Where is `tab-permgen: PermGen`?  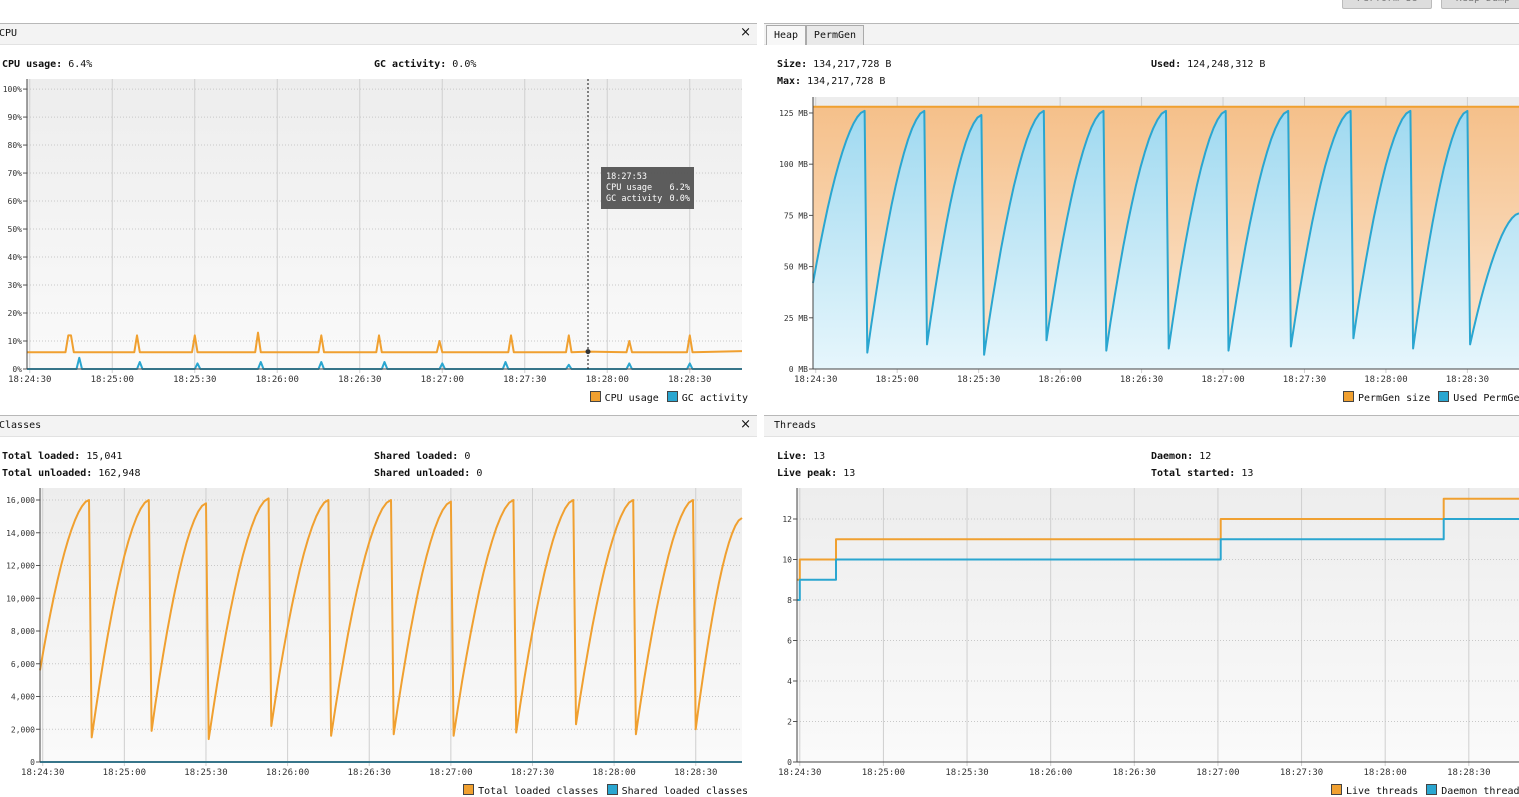 tab-permgen: PermGen is located at coordinates (835, 35).